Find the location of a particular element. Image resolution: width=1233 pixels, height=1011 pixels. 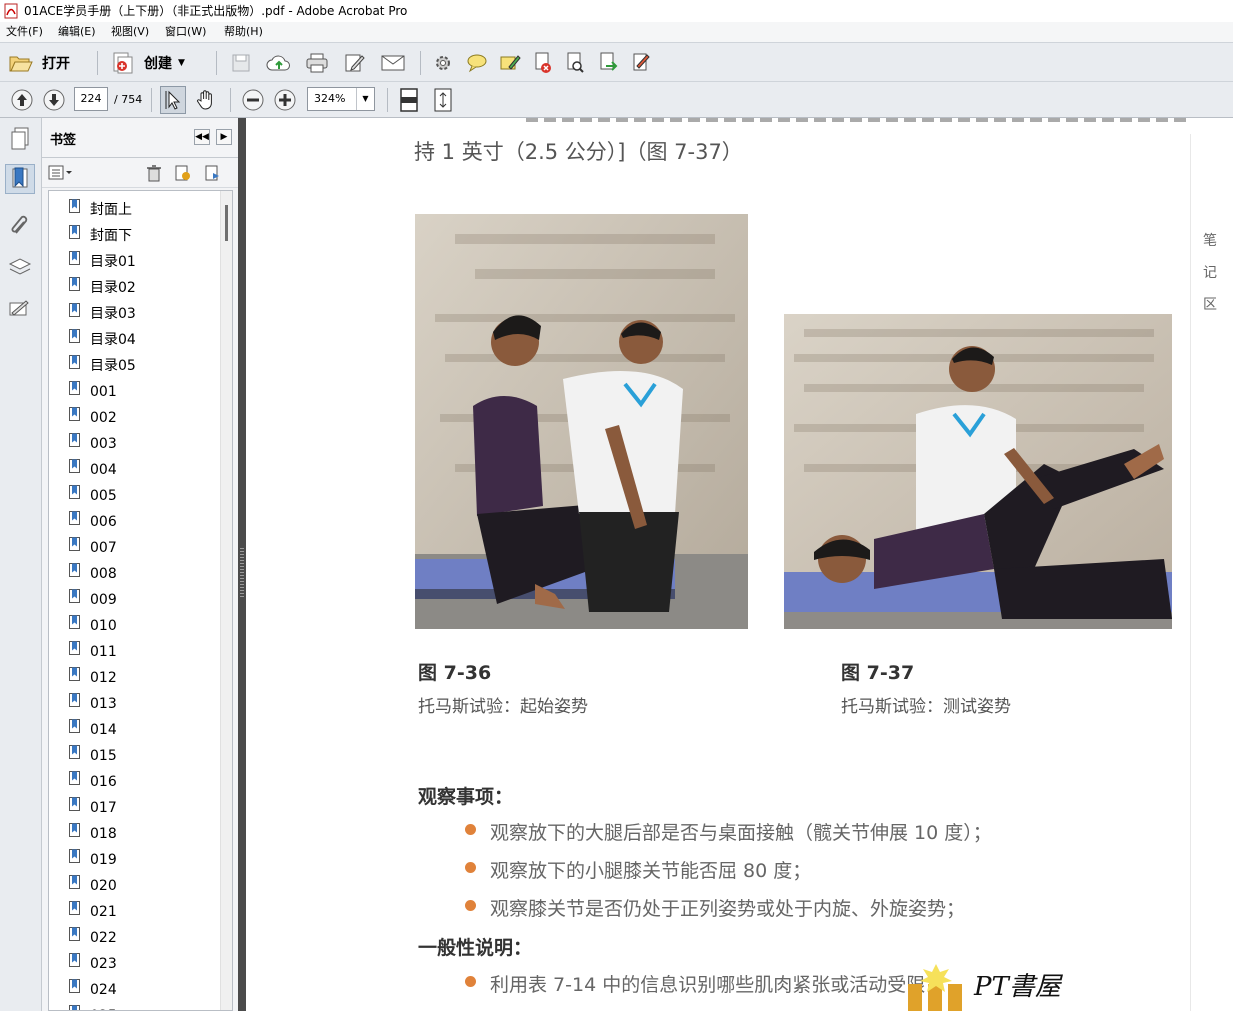

bookmark-item: 013 is located at coordinates (93, 704).